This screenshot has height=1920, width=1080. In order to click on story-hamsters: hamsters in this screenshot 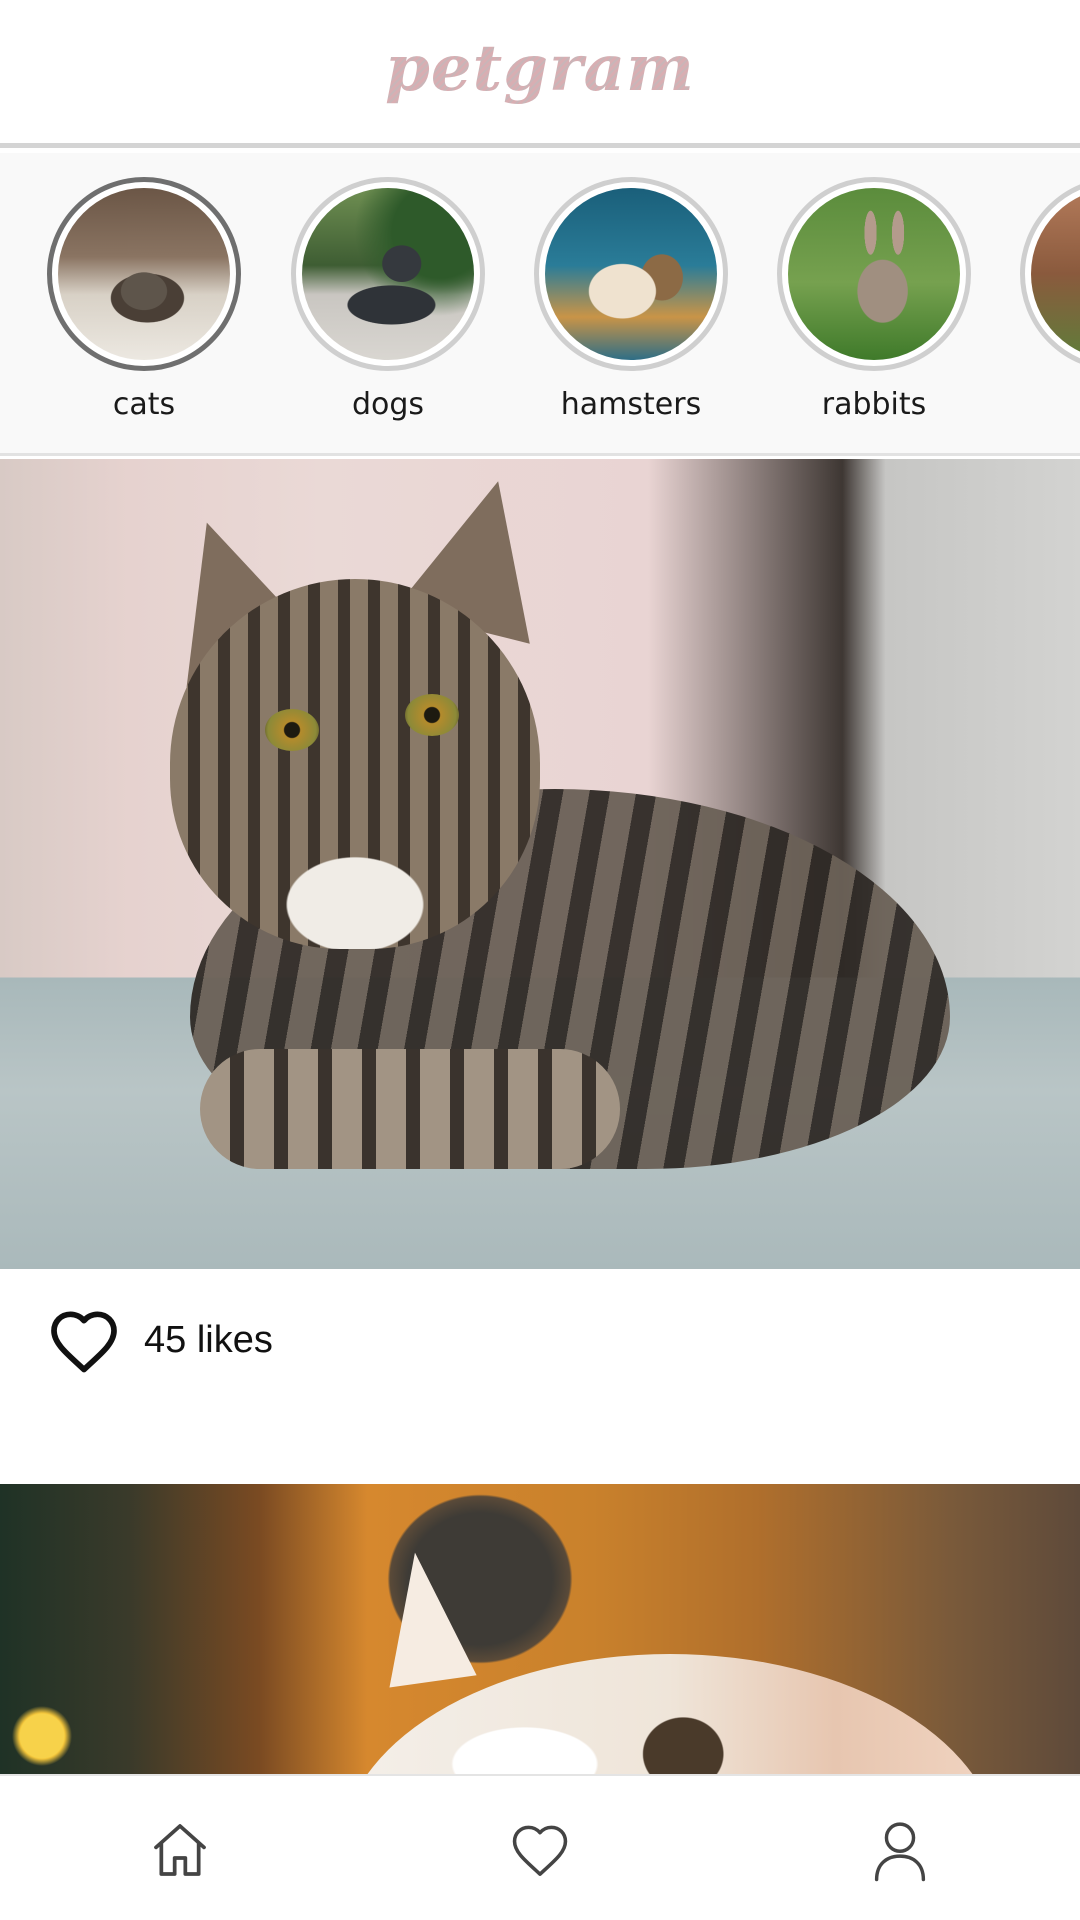, I will do `click(631, 299)`.